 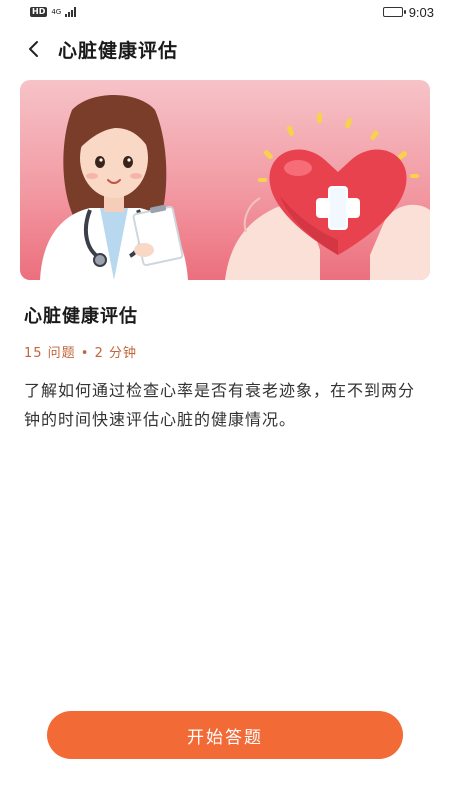 I want to click on signal-icon, so click(x=71, y=12).